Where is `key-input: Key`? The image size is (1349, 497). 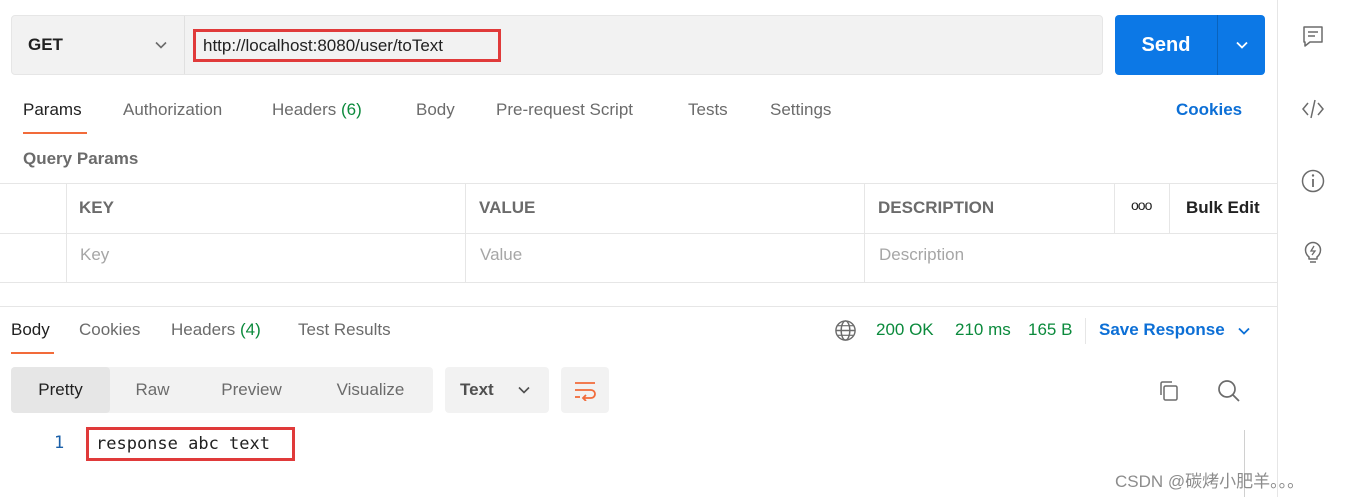
key-input: Key is located at coordinates (94, 255).